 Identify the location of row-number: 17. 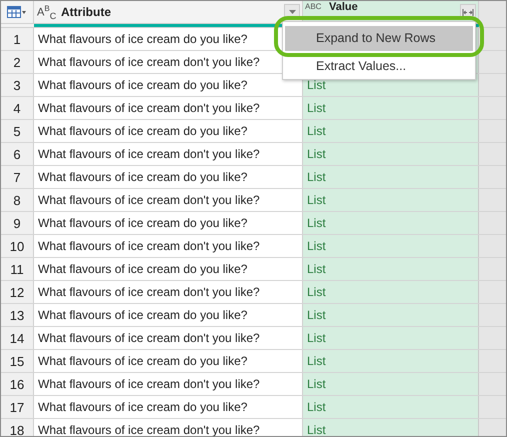
(17, 407).